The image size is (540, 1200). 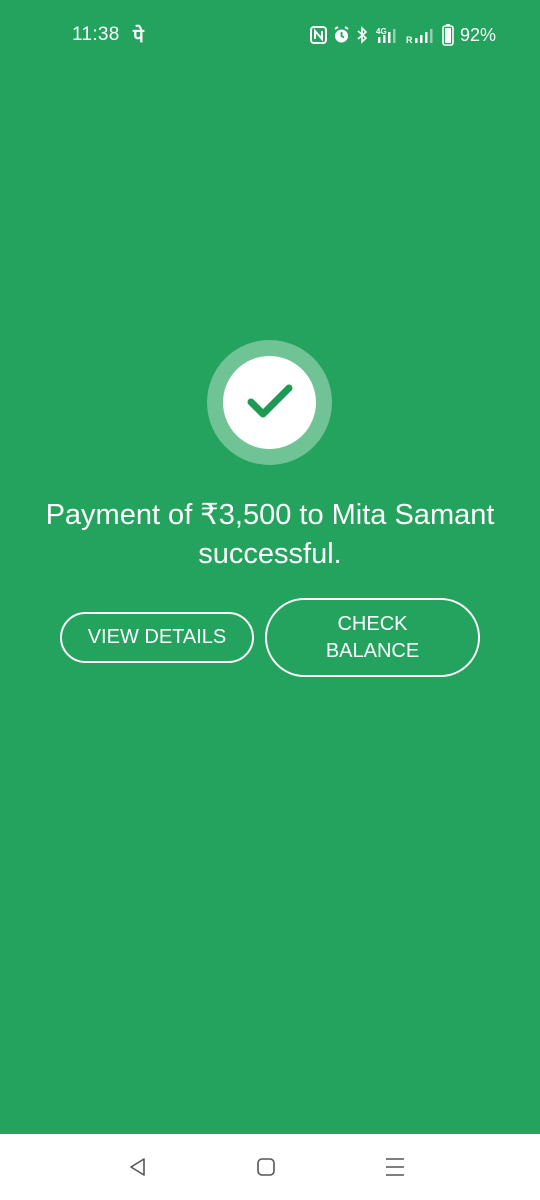 What do you see at coordinates (266, 1167) in the screenshot?
I see `home-icon` at bounding box center [266, 1167].